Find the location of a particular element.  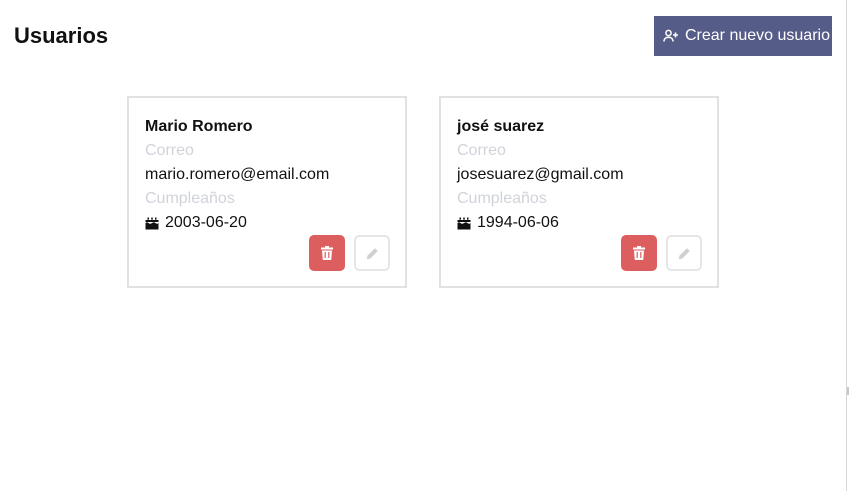

create-user-label: Crear nuevo usuario is located at coordinates (757, 35).